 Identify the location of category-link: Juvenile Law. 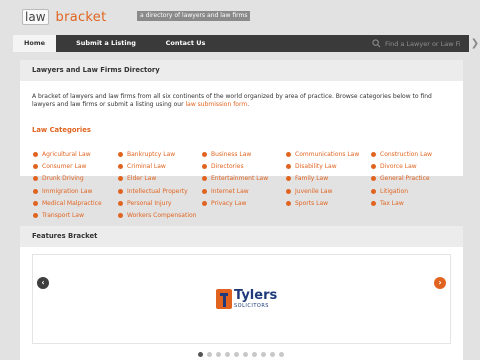
(309, 191).